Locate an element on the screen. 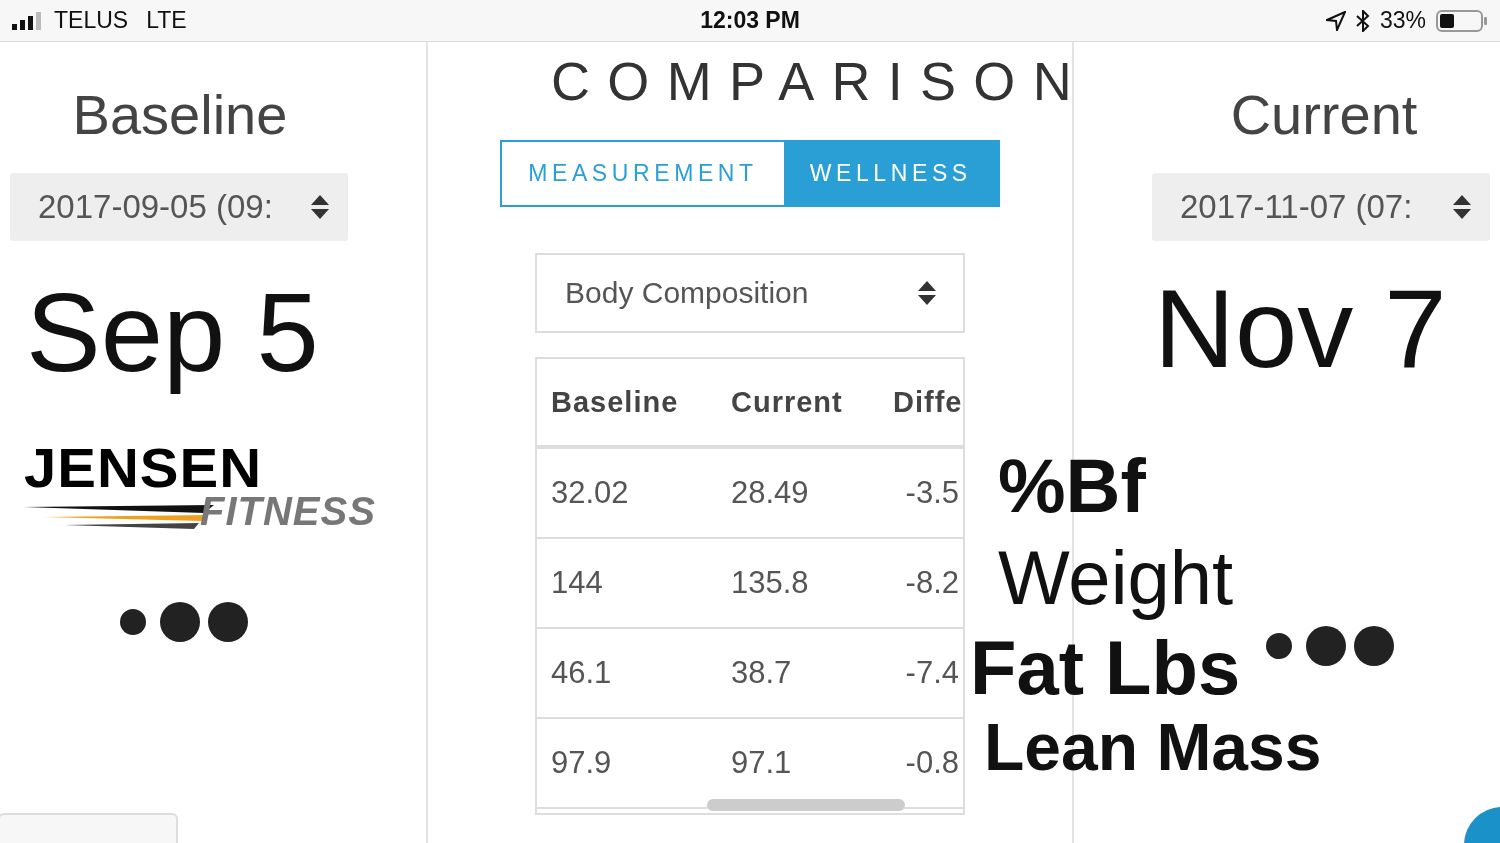  table-cell: -7.4 is located at coordinates (932, 673).